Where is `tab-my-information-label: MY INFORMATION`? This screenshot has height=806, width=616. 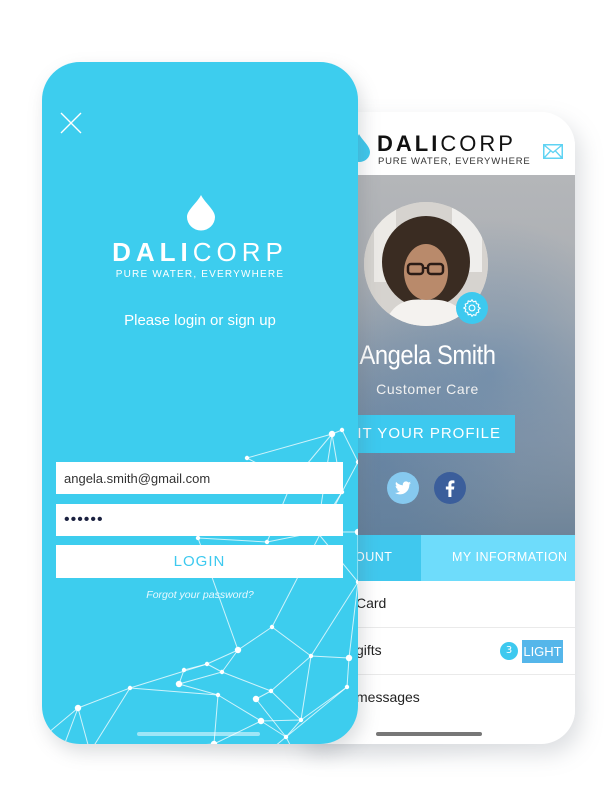 tab-my-information-label: MY INFORMATION is located at coordinates (510, 557).